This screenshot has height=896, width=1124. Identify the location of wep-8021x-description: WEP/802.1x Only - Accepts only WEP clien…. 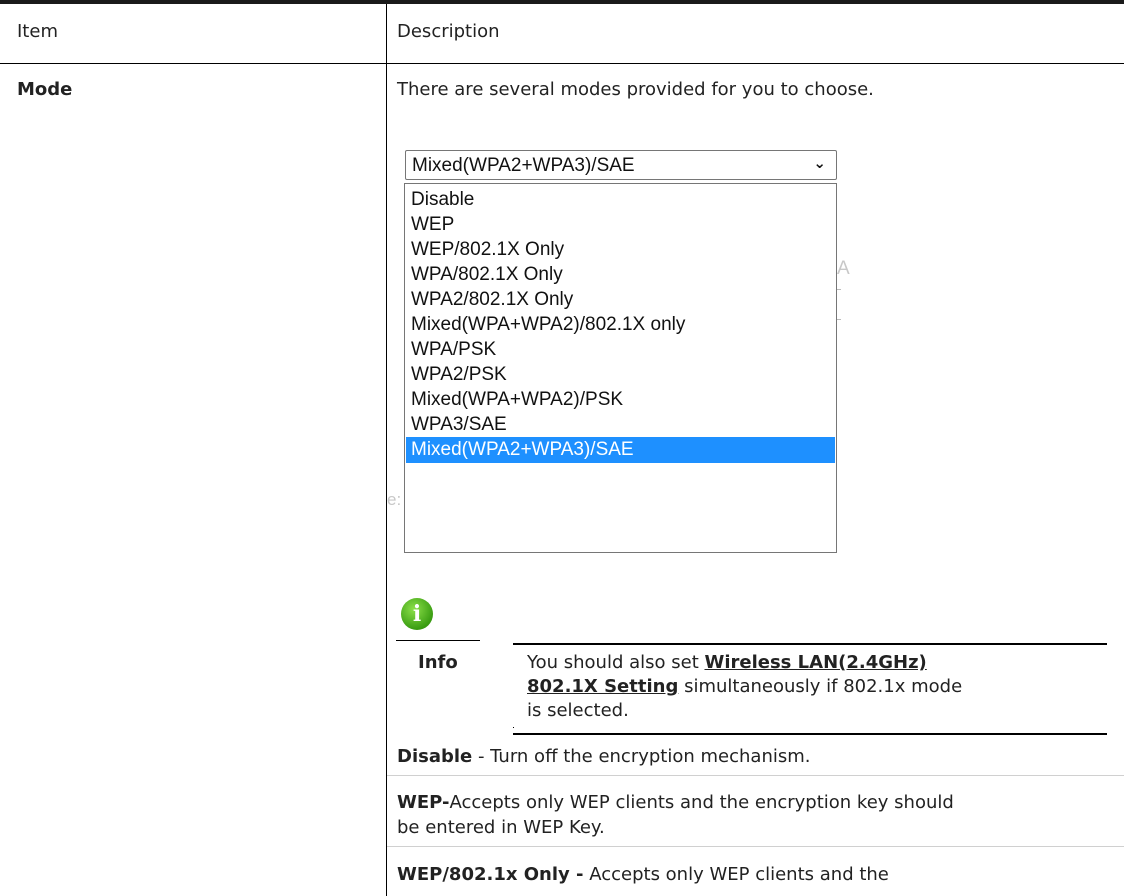
(643, 875).